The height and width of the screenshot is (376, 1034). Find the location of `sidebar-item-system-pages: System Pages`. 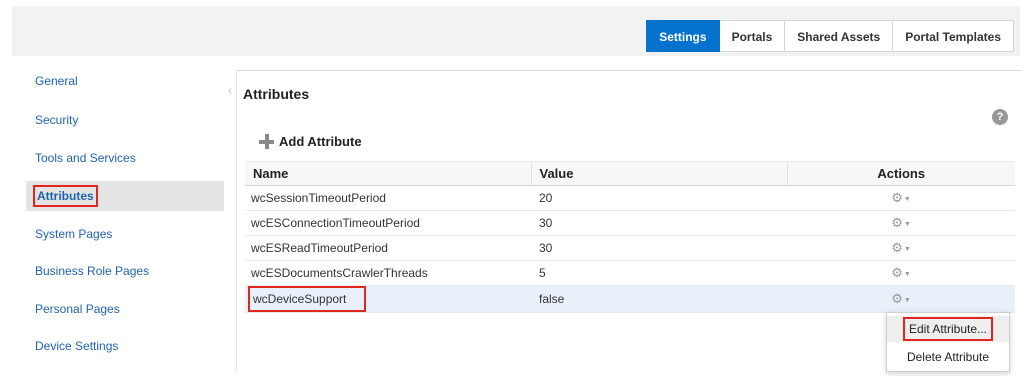

sidebar-item-system-pages: System Pages is located at coordinates (125, 234).